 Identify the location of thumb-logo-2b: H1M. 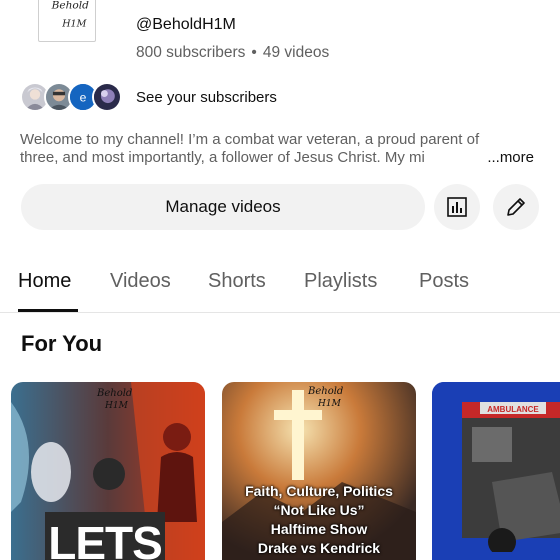
(329, 404).